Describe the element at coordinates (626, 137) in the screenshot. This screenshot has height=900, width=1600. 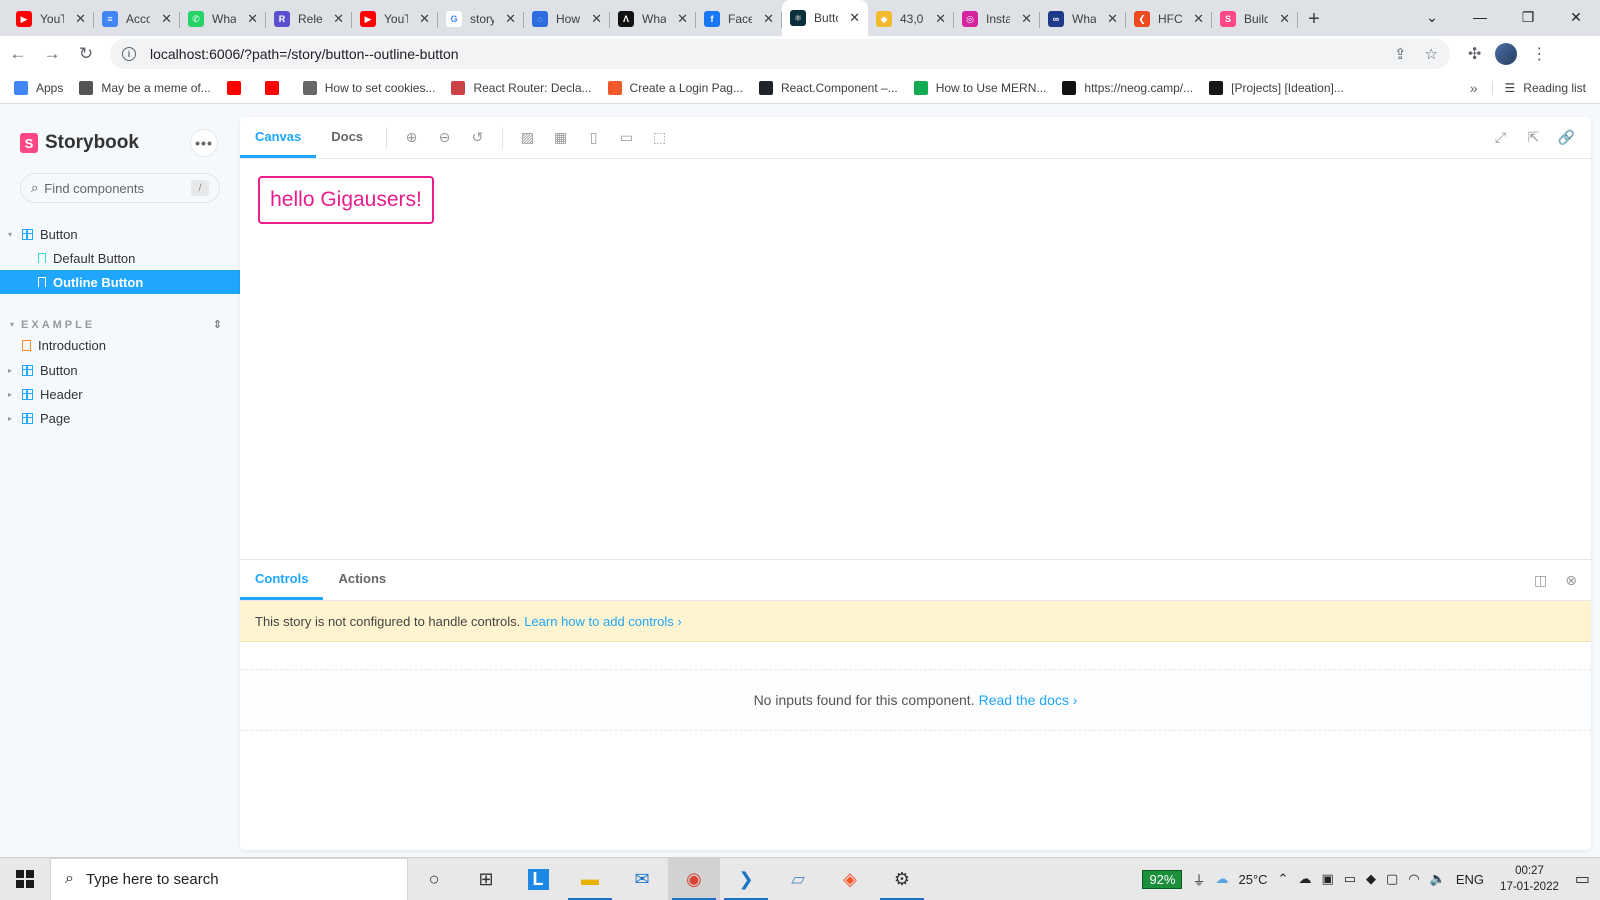
I see `measure-icon: ▭` at that location.